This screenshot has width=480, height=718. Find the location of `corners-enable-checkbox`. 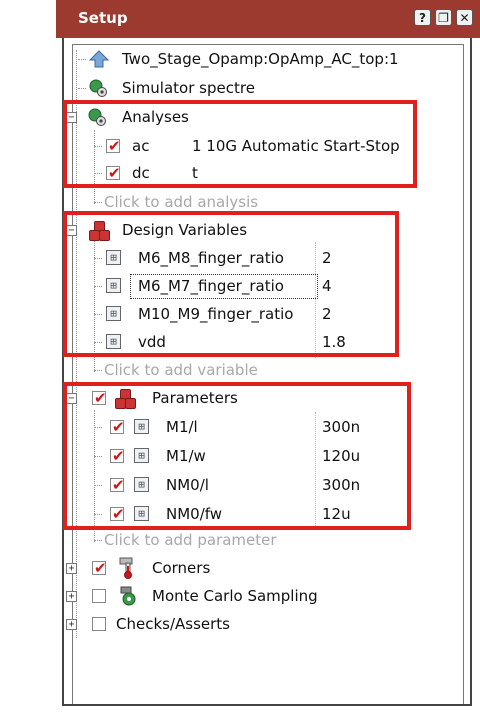

corners-enable-checkbox is located at coordinates (99, 568).